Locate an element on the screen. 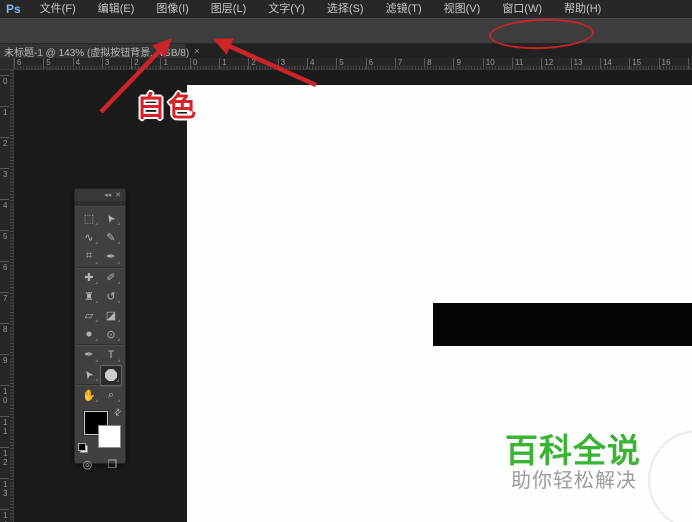 This screenshot has width=692, height=522. type-tool: T is located at coordinates (111, 354).